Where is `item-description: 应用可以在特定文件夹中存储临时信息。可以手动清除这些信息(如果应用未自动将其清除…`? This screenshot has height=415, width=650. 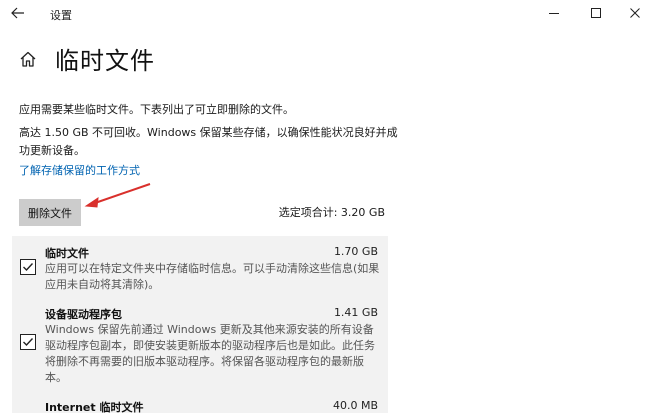
item-description: 应用可以在特定文件夹中存储临时信息。可以手动清除这些信息(如果应用未自动将其清除… is located at coordinates (212, 276).